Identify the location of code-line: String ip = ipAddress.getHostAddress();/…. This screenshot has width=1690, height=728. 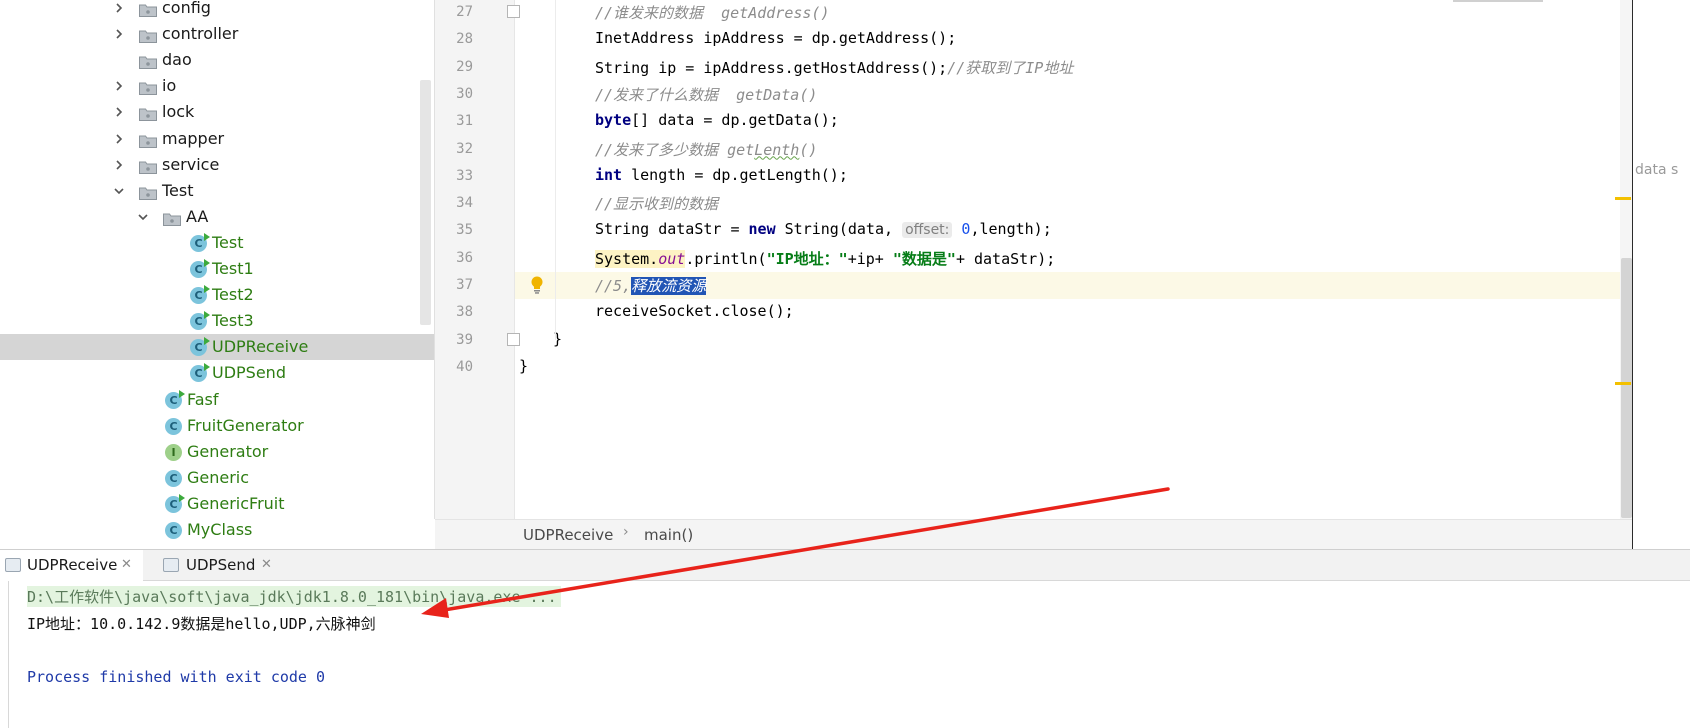
(1074, 67).